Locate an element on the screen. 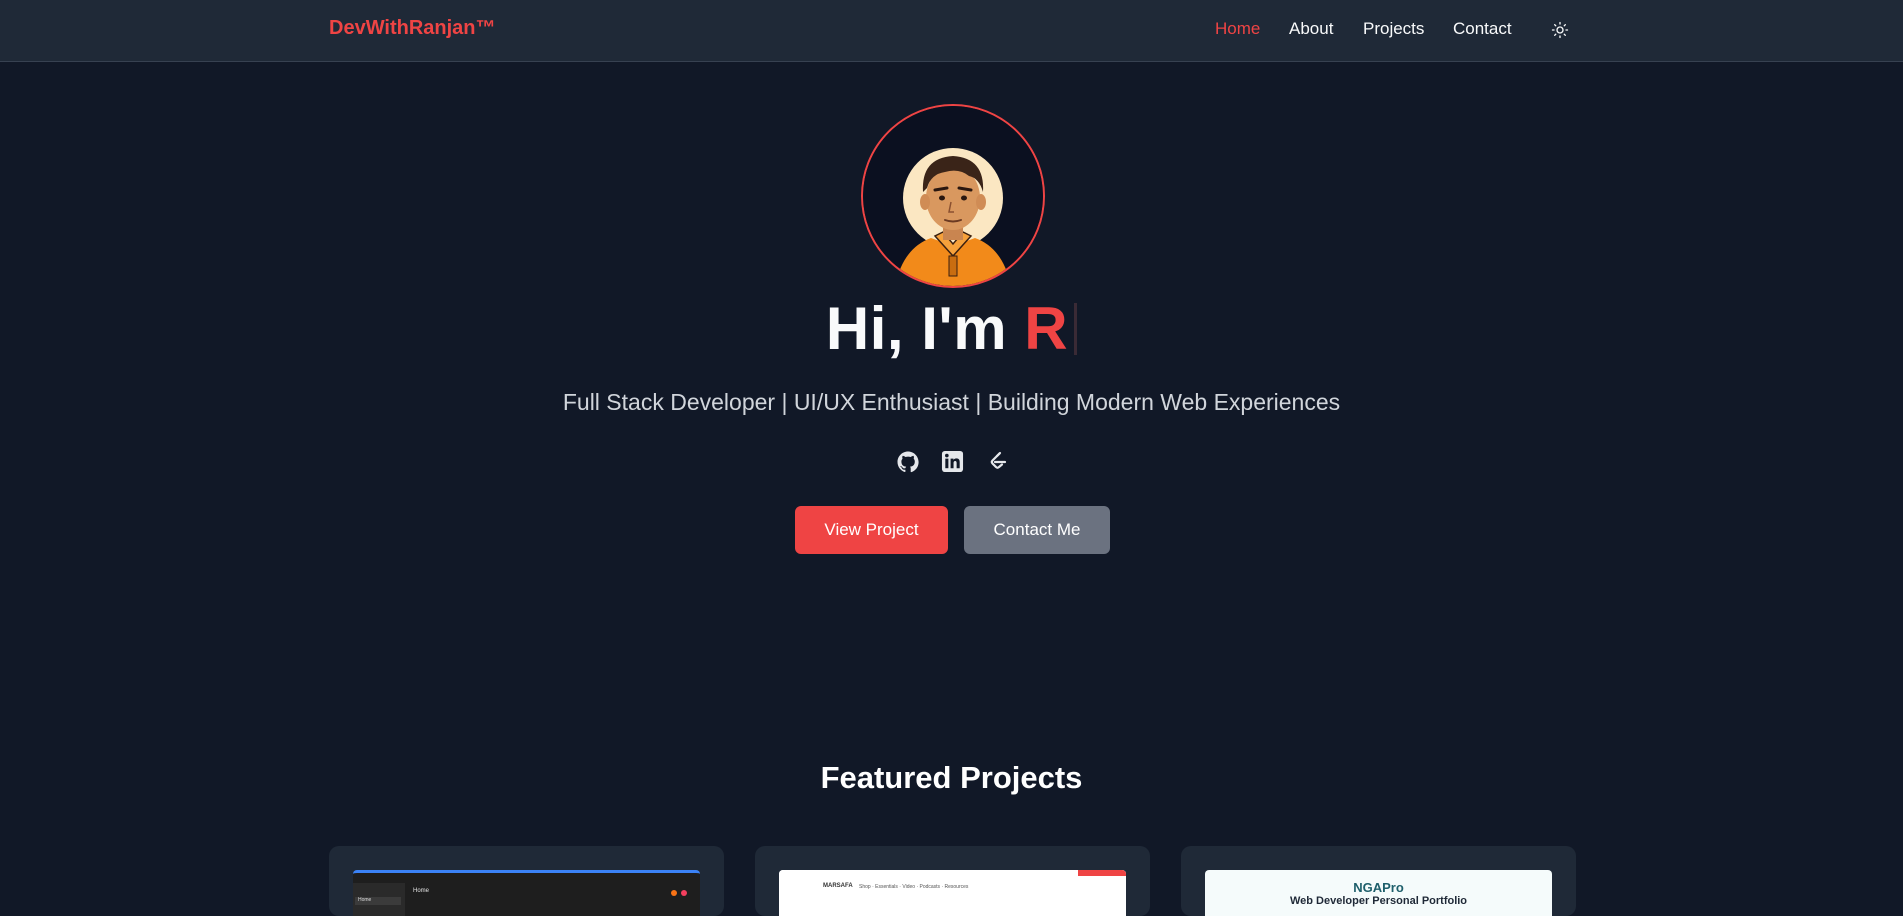  social-links is located at coordinates (952, 461).